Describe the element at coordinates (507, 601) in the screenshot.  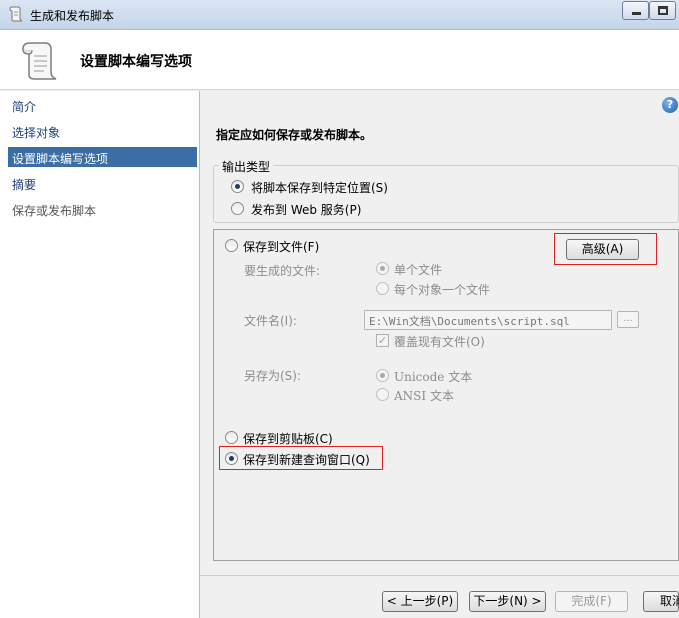
I see `next-button: 下一步(N) >` at that location.